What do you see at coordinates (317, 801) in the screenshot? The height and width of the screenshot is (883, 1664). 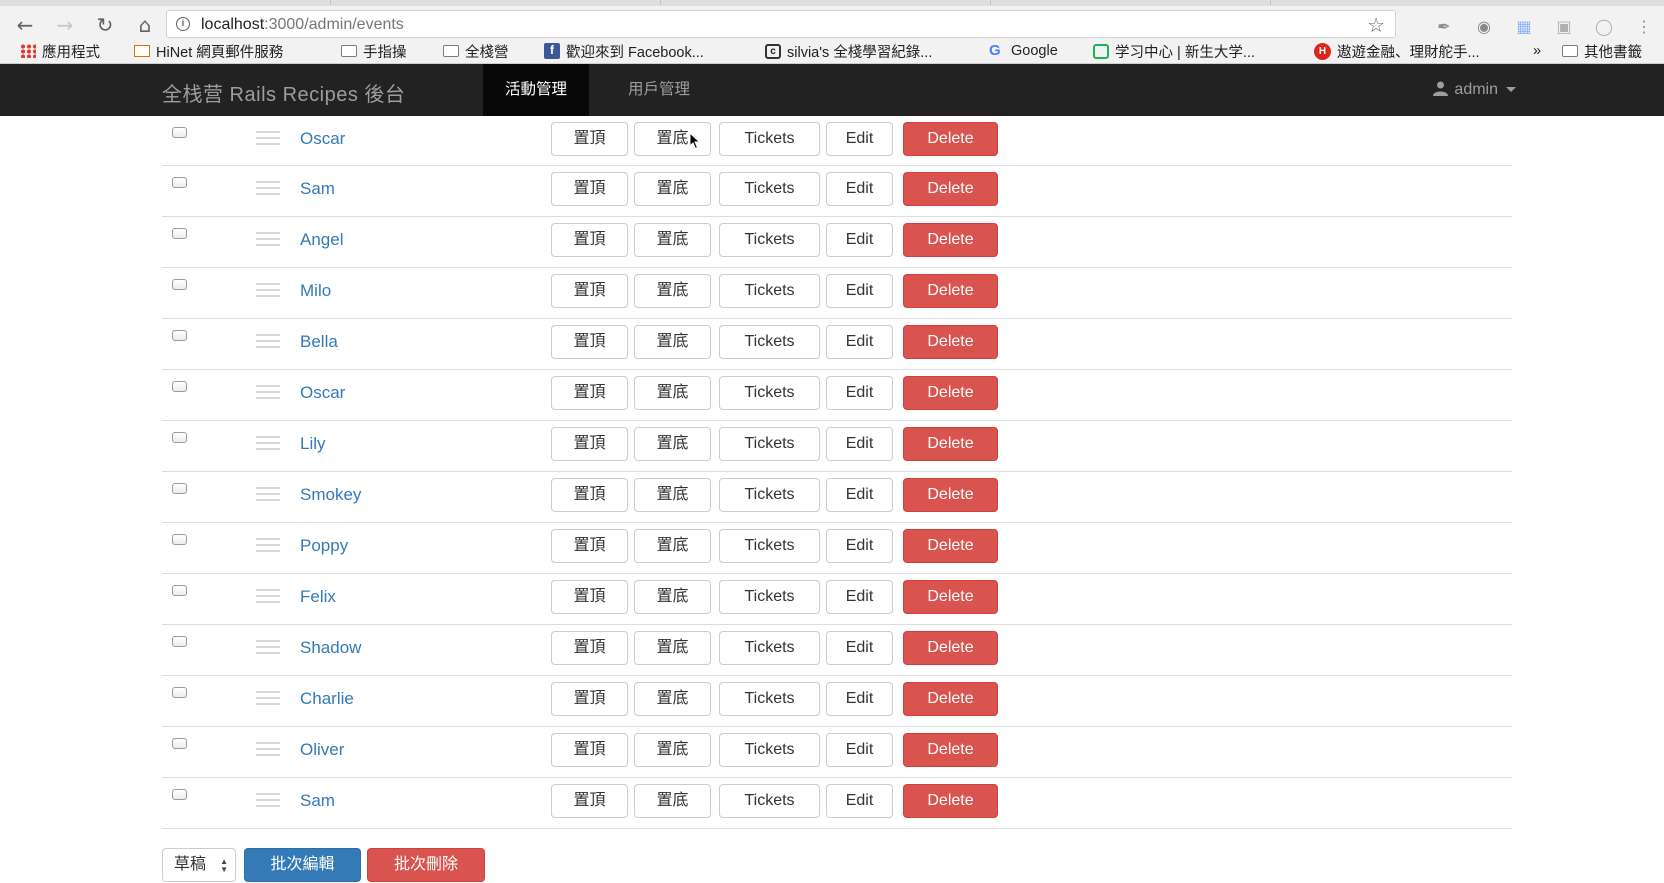 I see `event-name-link: Sam` at bounding box center [317, 801].